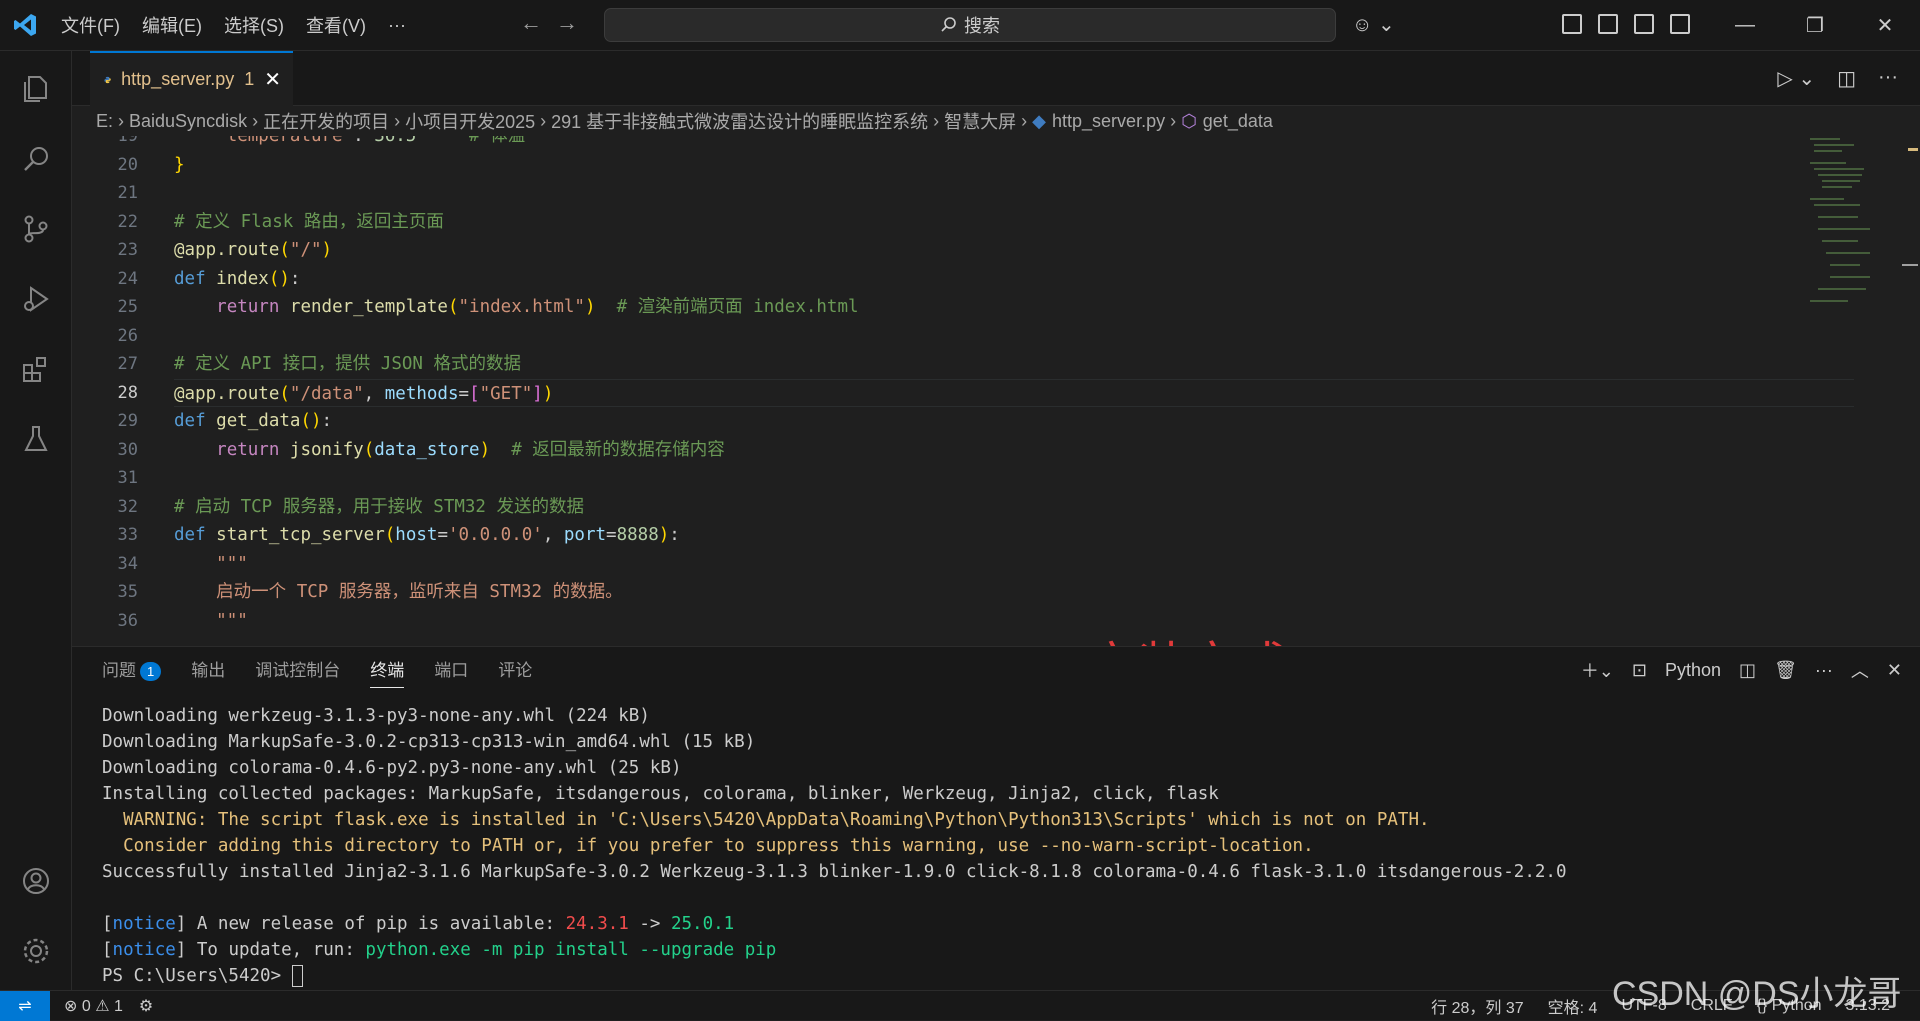 The image size is (1920, 1021). I want to click on run-debug-icon, so click(36, 299).